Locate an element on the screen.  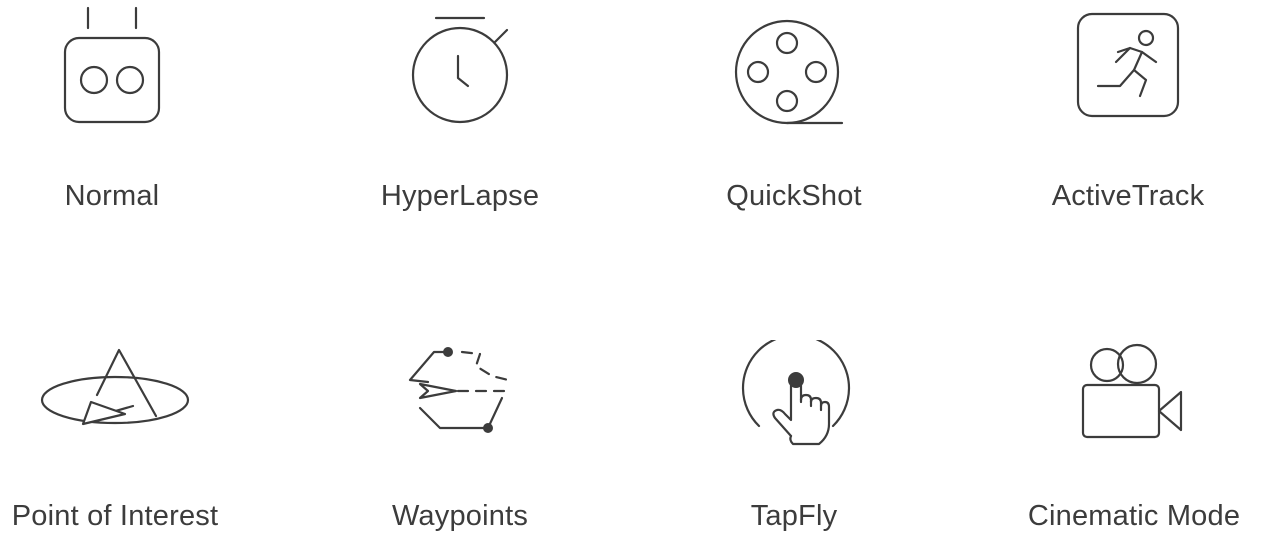
mode-label: Waypoints is located at coordinates (460, 516).